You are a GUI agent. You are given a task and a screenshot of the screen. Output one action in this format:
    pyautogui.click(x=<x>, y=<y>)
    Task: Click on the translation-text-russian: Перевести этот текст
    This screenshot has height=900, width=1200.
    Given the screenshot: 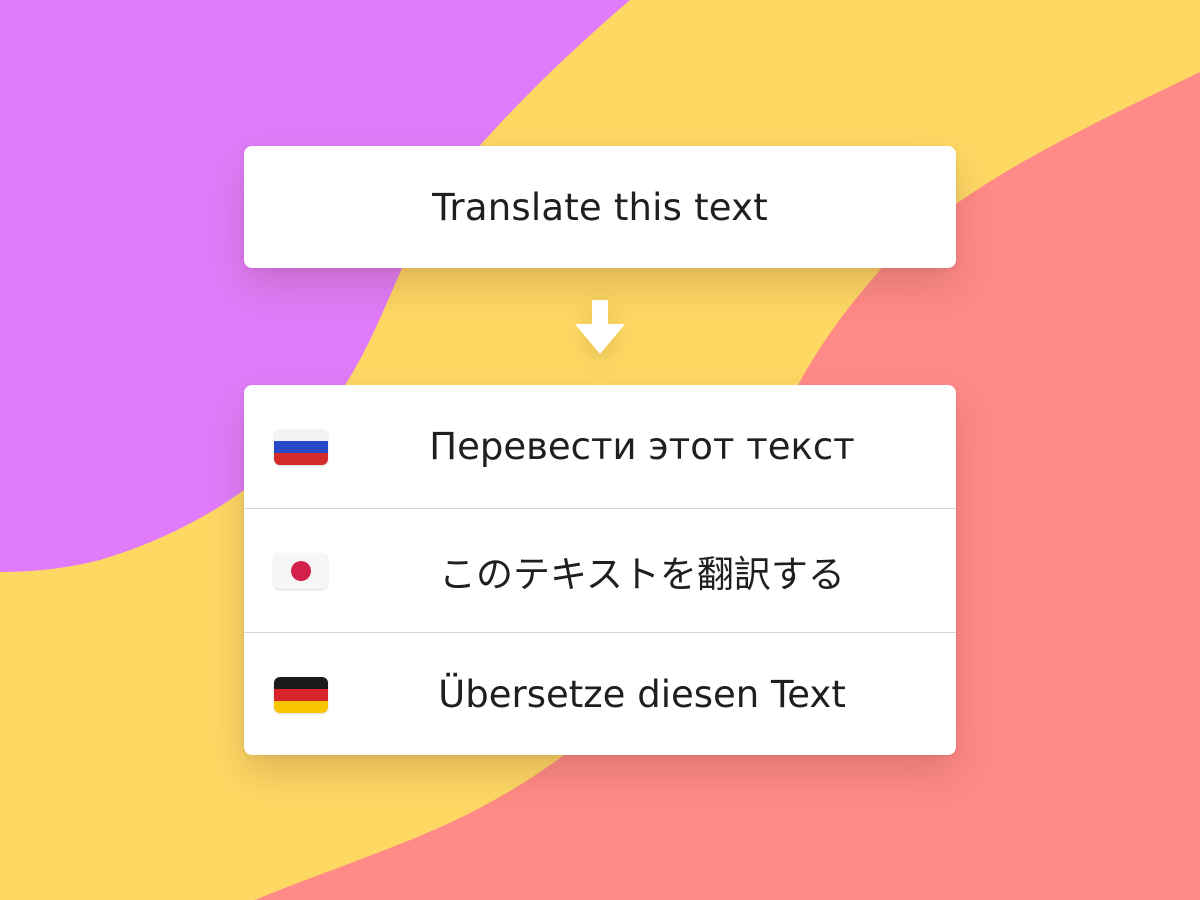 What is the action you would take?
    pyautogui.click(x=642, y=446)
    